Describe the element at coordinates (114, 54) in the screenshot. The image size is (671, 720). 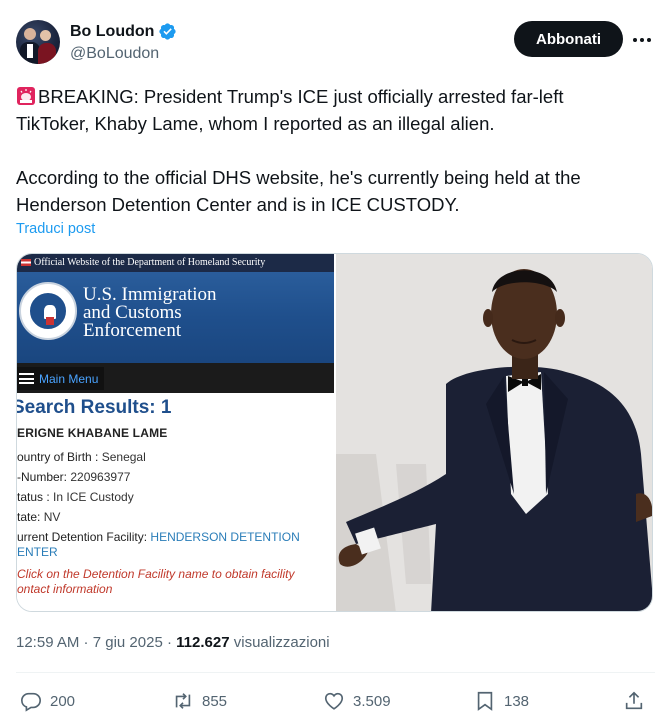
I see `author-handle: @BoLoudon` at that location.